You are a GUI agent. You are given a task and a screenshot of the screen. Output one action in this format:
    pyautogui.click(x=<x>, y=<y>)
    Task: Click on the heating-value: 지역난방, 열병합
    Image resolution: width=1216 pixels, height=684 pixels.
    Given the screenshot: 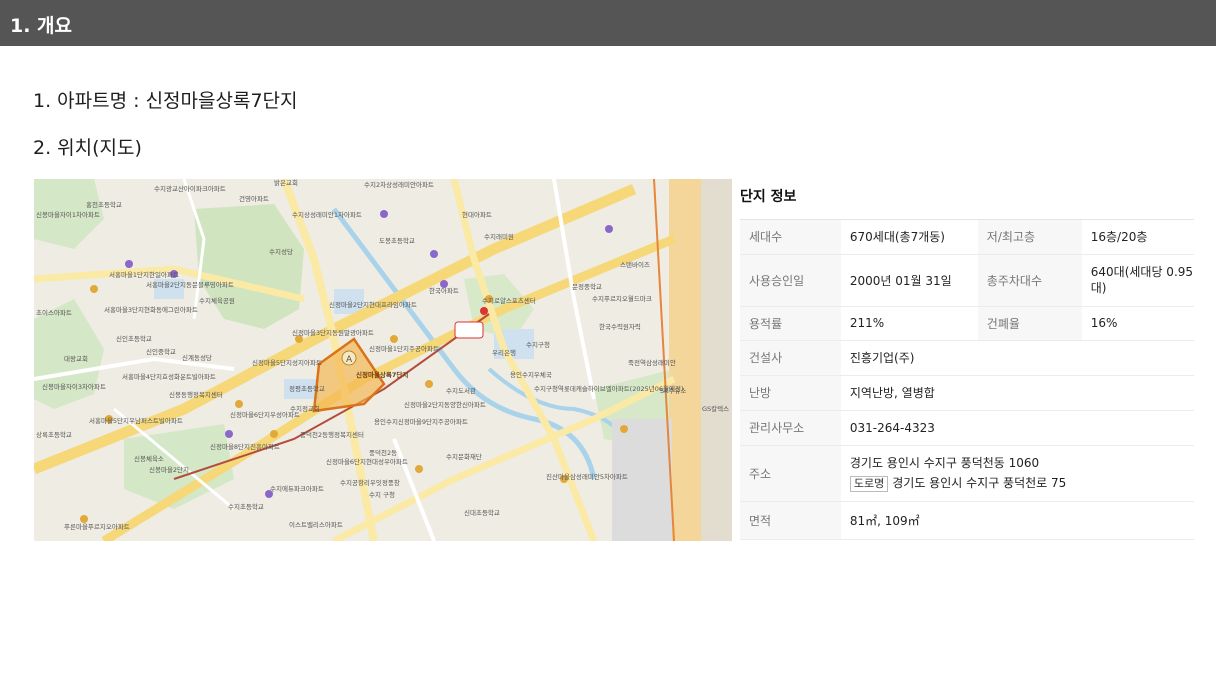 What is the action you would take?
    pyautogui.click(x=1017, y=393)
    